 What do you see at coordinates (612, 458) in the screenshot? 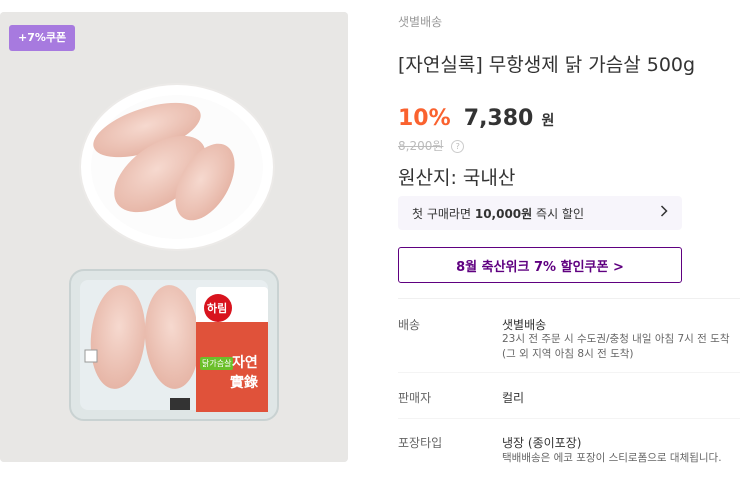
I see `info-sub-packaging: 택배배송은 에코 포장이 스티로폼으로 대체됩니다.` at bounding box center [612, 458].